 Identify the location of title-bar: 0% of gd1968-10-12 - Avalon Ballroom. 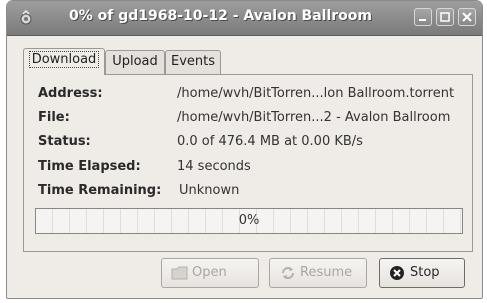
(244, 18).